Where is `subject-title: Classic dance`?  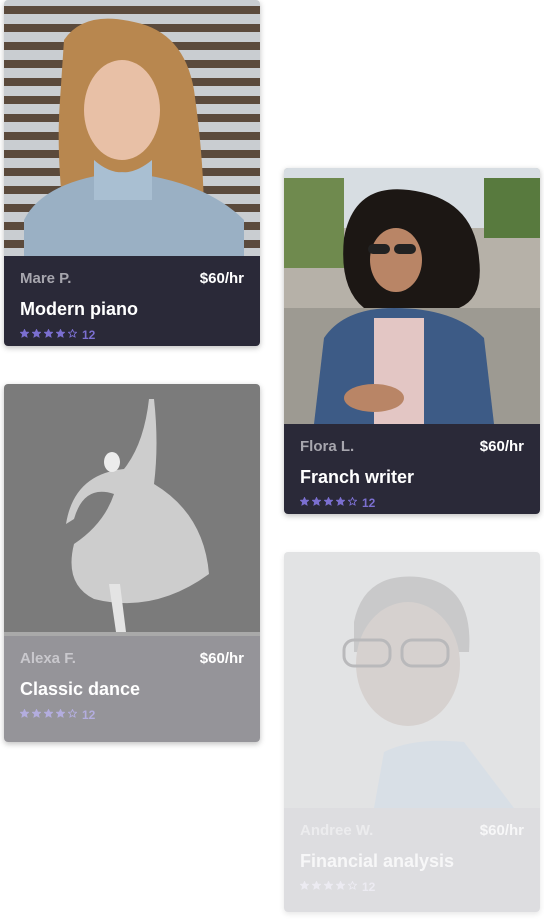 subject-title: Classic dance is located at coordinates (80, 689).